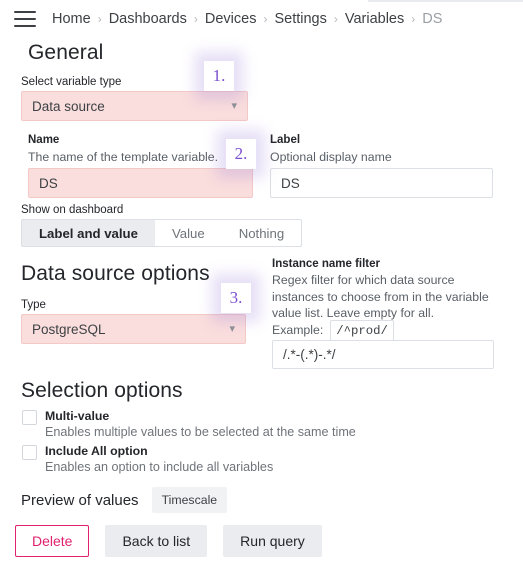 This screenshot has height=562, width=523. I want to click on label-field-label: Label, so click(285, 140).